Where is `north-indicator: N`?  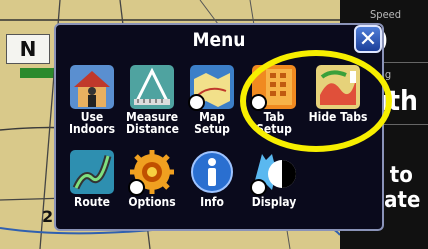 north-indicator: N is located at coordinates (28, 49).